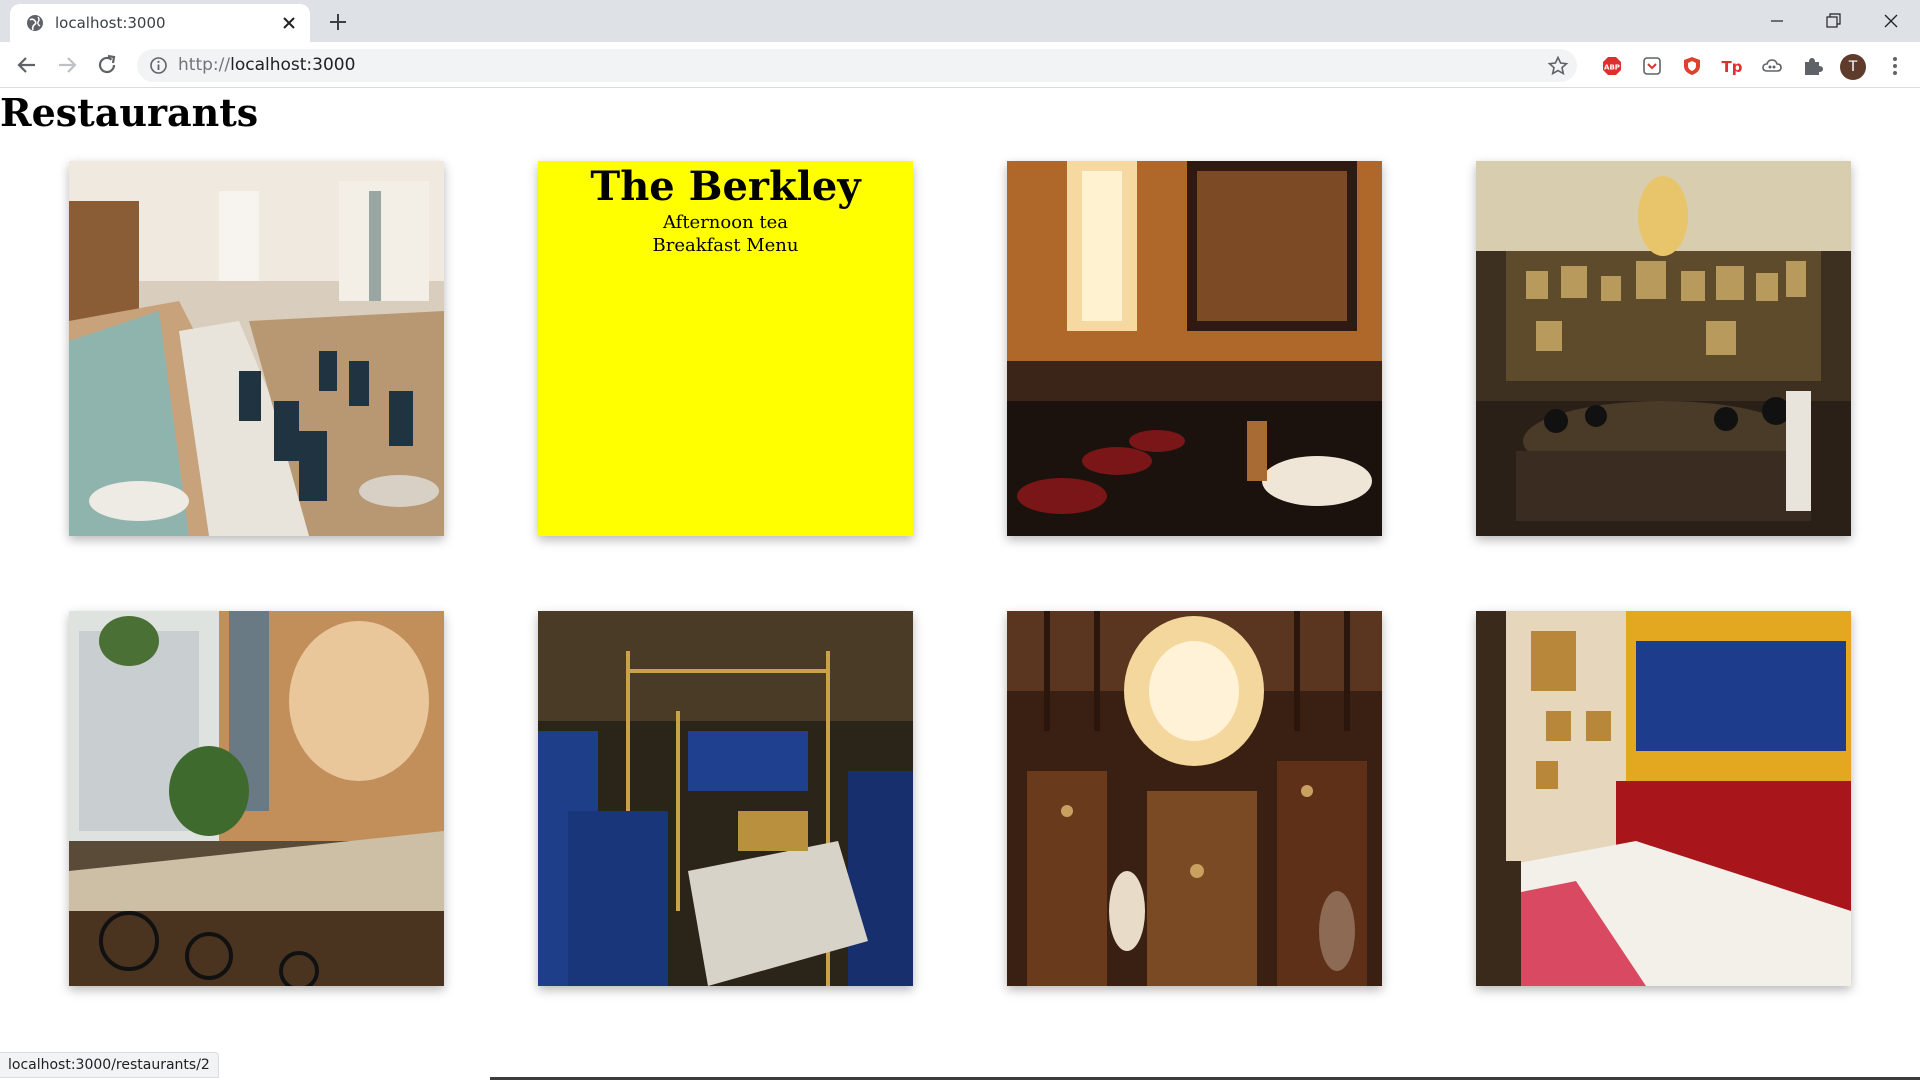 The image size is (1920, 1080). I want to click on globe-icon, so click(35, 23).